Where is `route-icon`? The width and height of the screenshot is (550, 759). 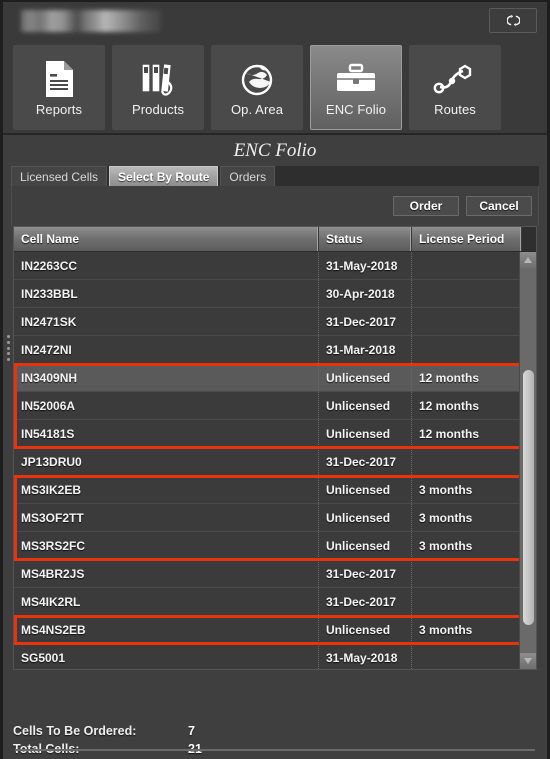
route-icon is located at coordinates (455, 79).